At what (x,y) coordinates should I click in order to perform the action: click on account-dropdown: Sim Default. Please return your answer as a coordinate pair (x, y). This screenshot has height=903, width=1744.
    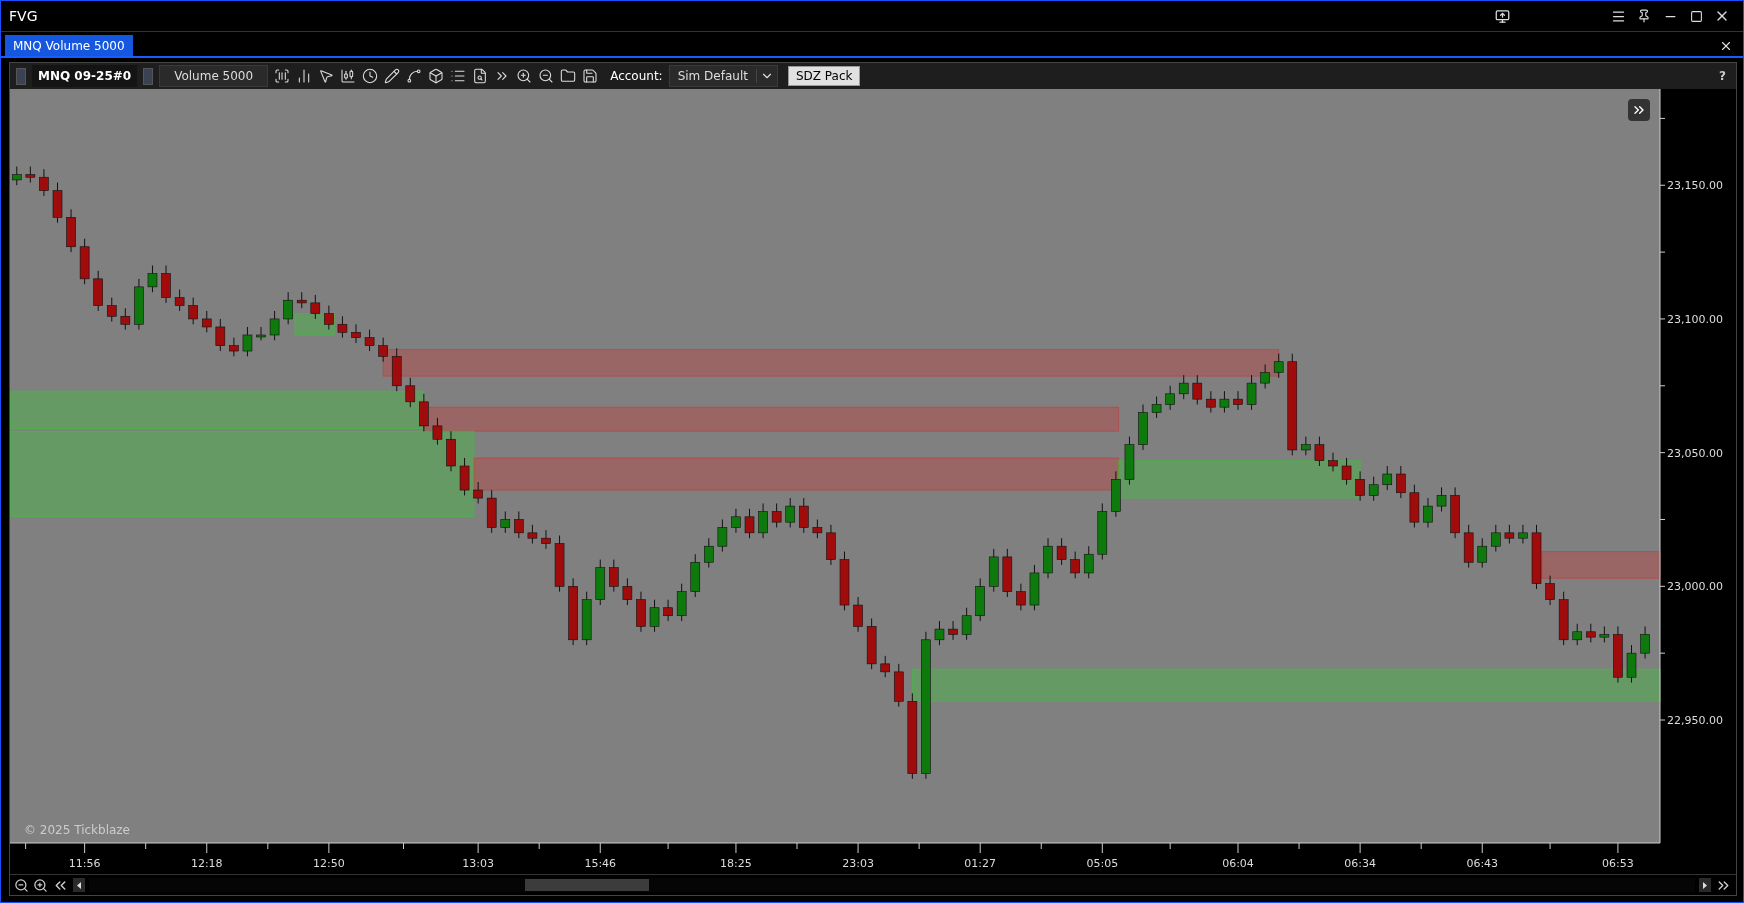
    Looking at the image, I should click on (723, 76).